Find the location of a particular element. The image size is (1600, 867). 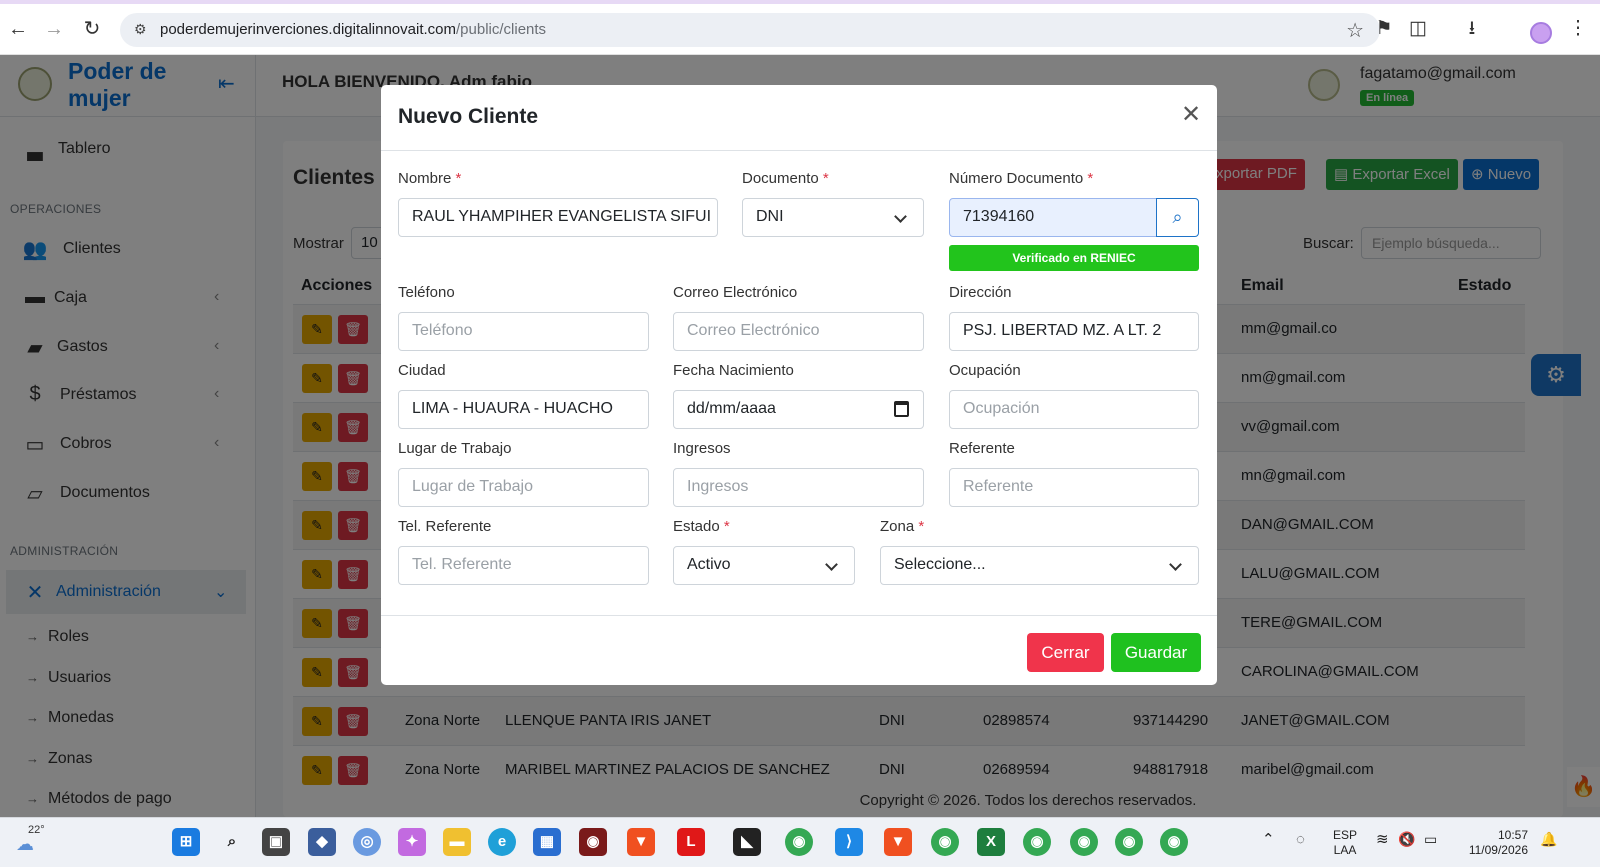

onedrive-icon: ◌ is located at coordinates (1300, 839).